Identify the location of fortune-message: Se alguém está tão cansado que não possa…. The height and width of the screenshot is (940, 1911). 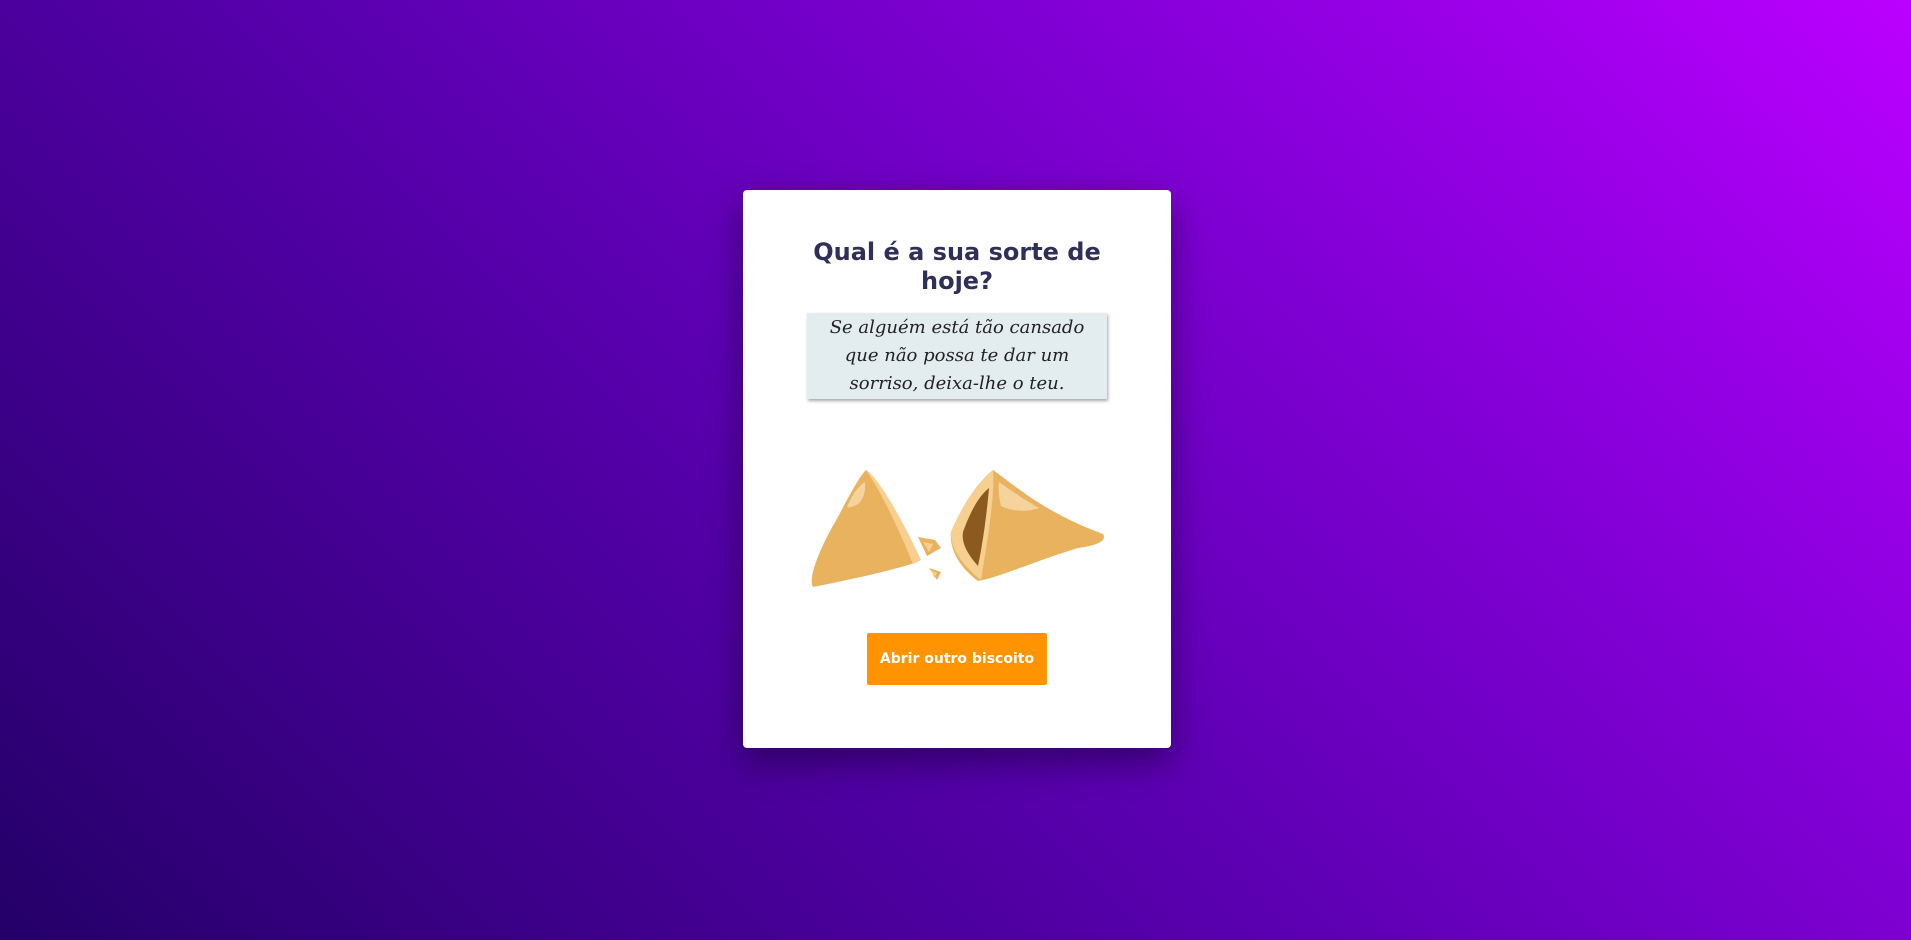
(957, 356).